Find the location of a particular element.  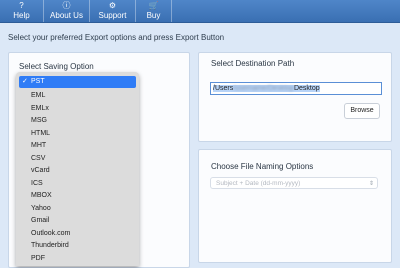

path-blurred: /username/Desktop is located at coordinates (263, 88).